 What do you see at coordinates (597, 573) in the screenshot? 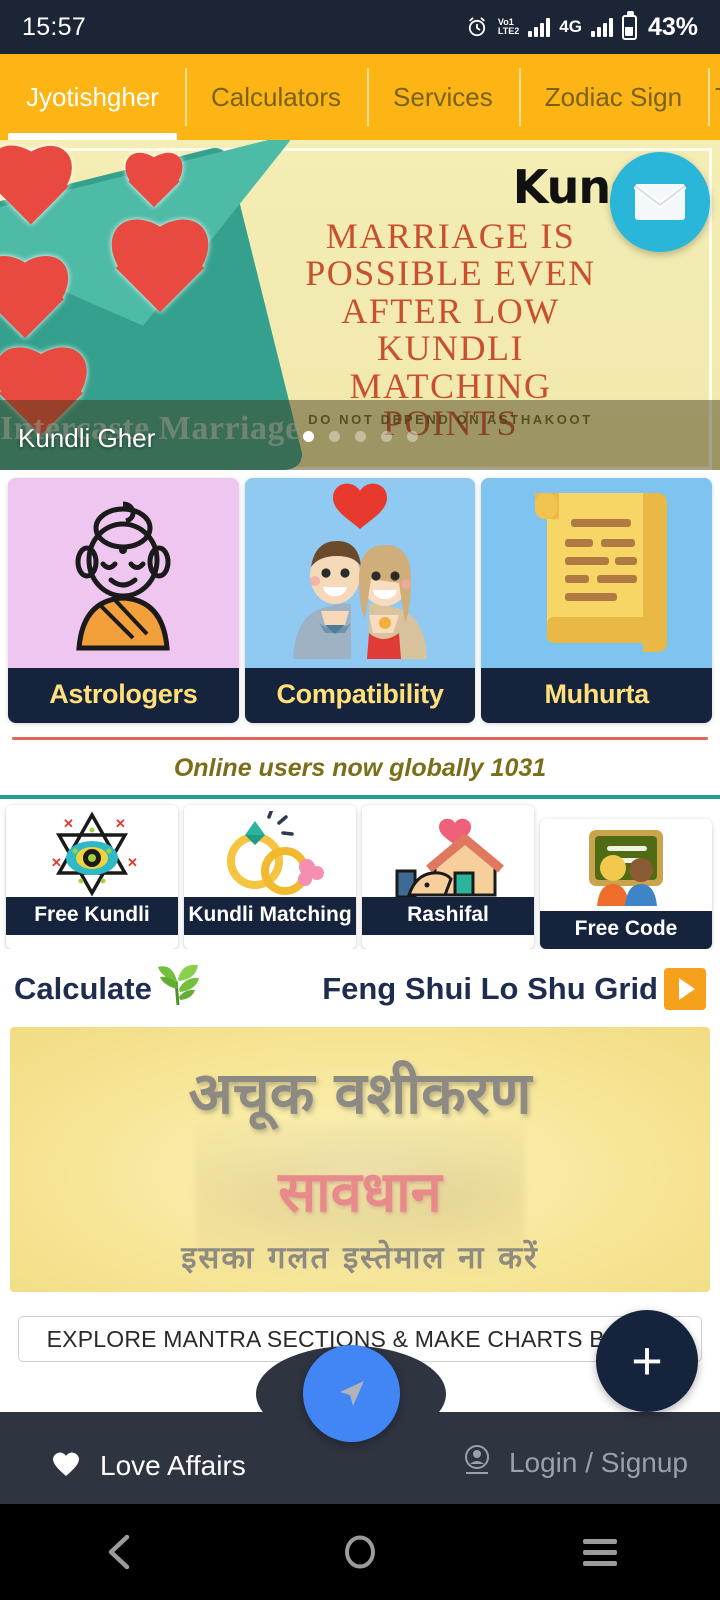
I see `scroll-icon` at bounding box center [597, 573].